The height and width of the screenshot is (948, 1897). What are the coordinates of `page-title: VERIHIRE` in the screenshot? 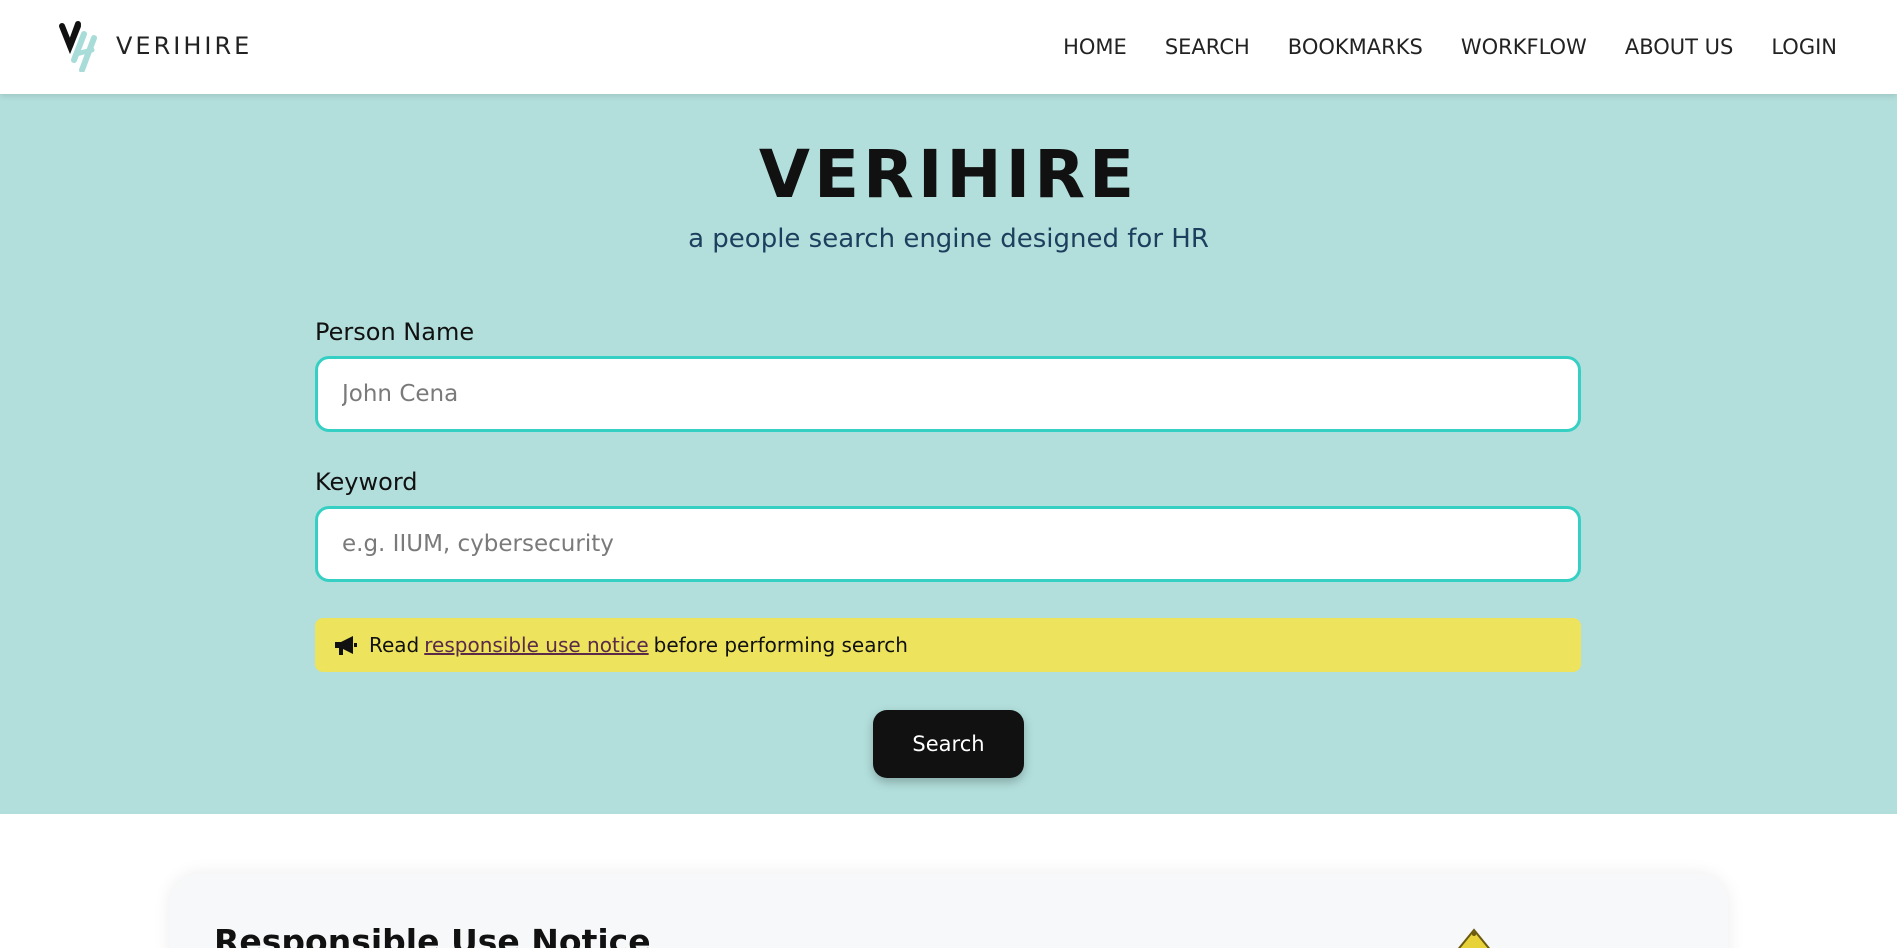 It's located at (948, 174).